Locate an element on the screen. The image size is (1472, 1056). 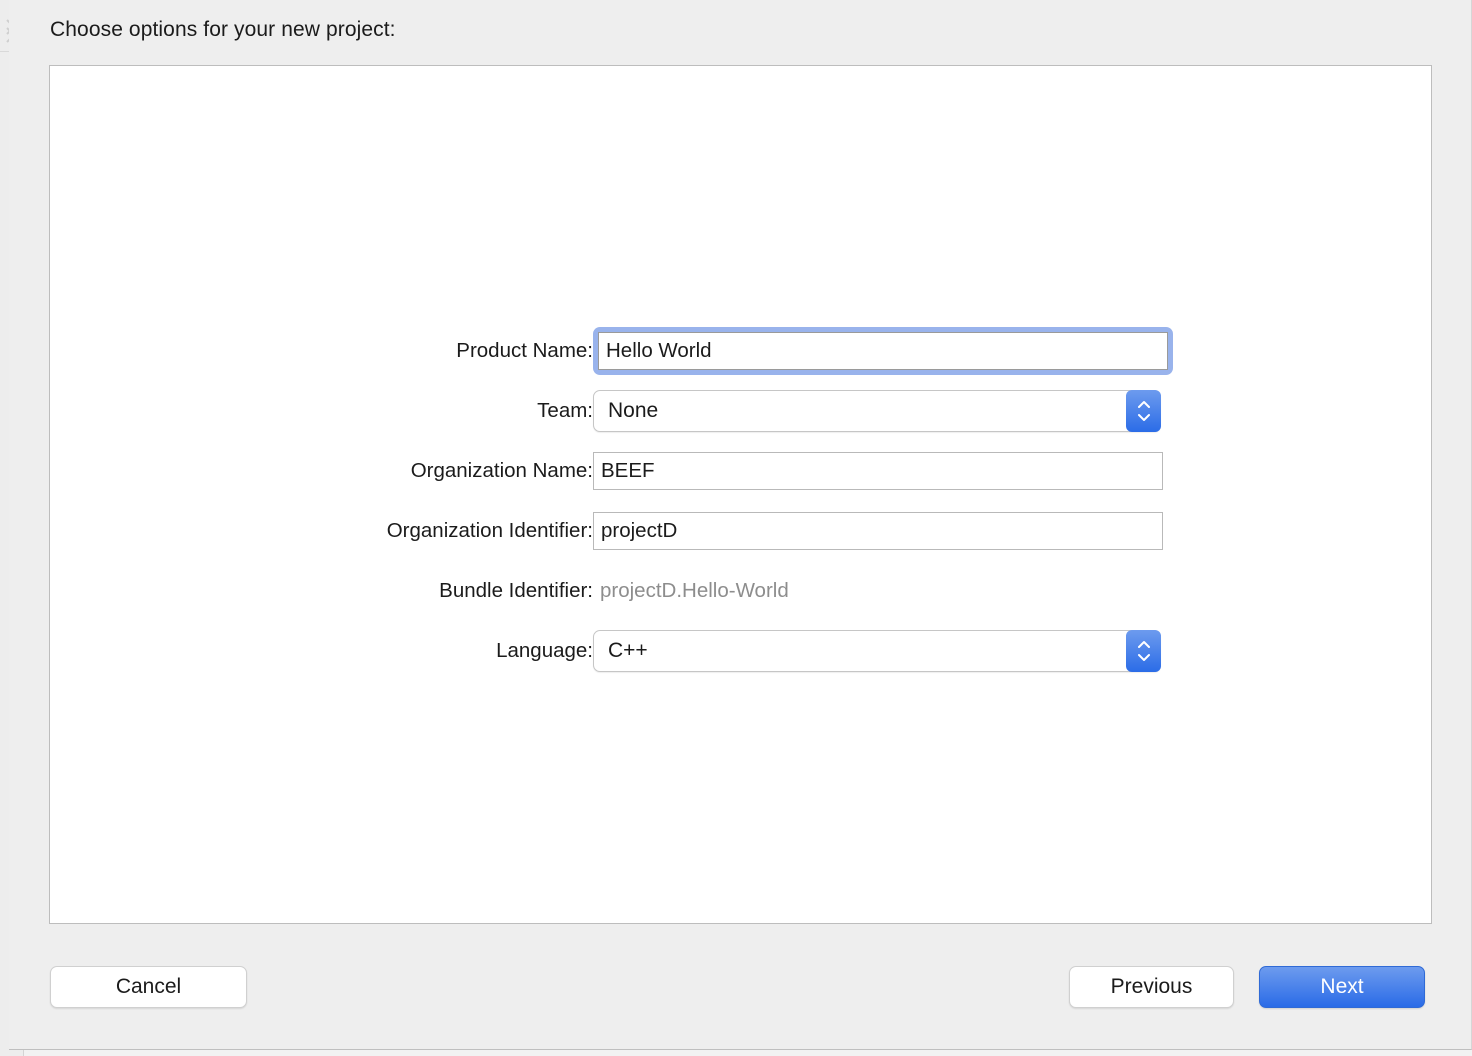
team-select-value: None is located at coordinates (633, 410).